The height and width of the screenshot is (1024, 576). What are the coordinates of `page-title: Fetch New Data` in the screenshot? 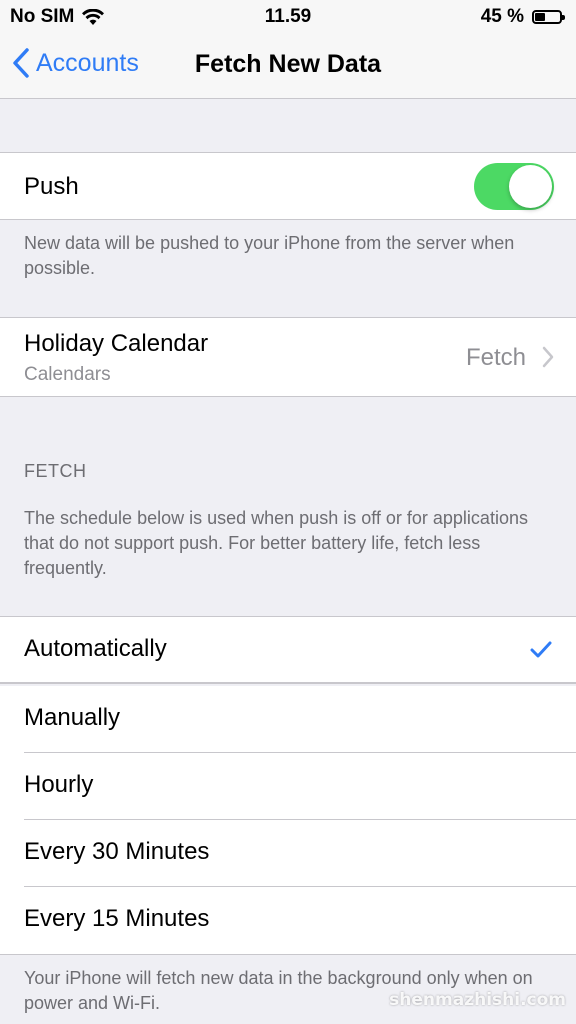 It's located at (288, 64).